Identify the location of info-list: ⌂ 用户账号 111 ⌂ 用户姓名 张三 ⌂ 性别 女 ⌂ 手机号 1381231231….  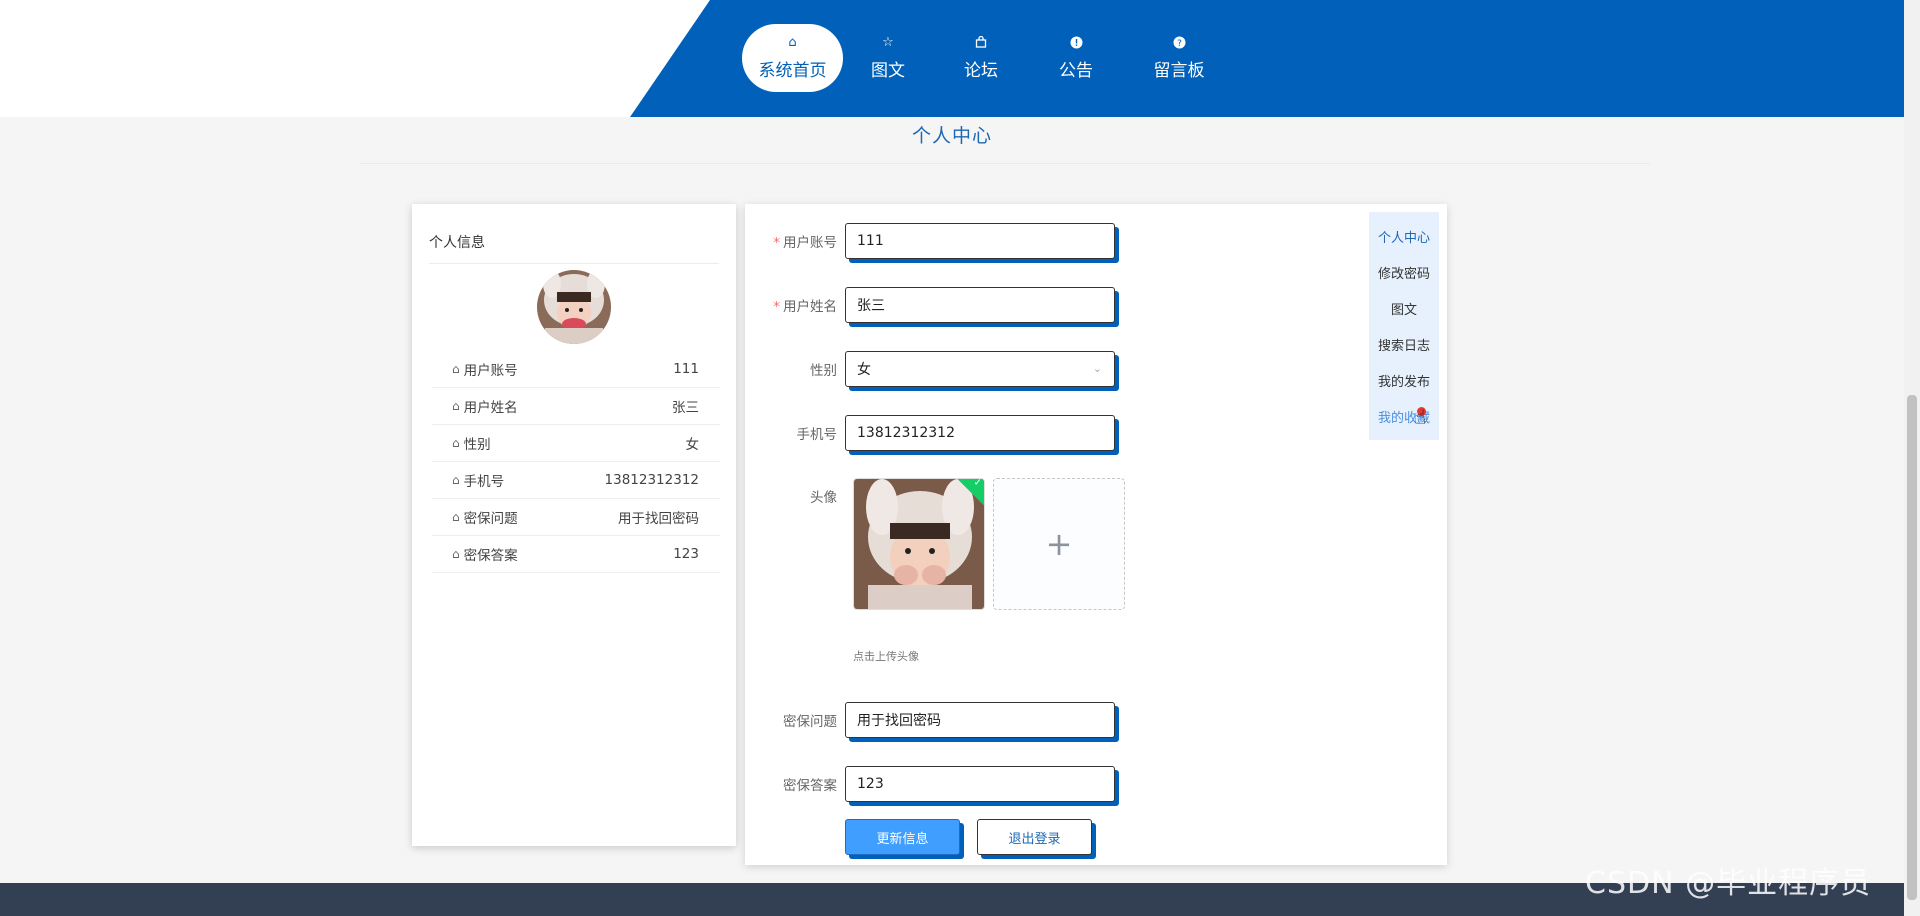
(576, 462).